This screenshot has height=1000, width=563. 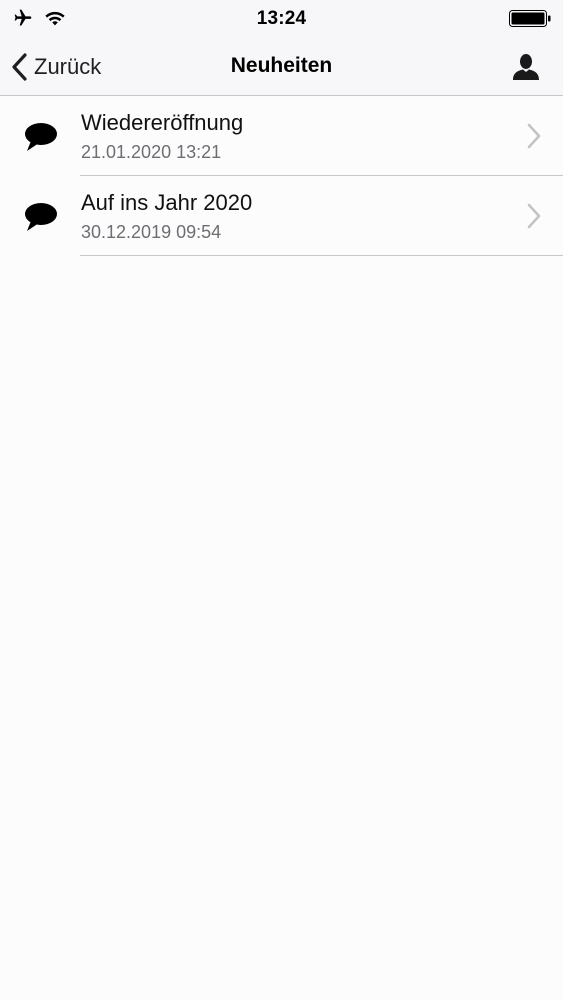 What do you see at coordinates (526, 67) in the screenshot?
I see `person-icon` at bounding box center [526, 67].